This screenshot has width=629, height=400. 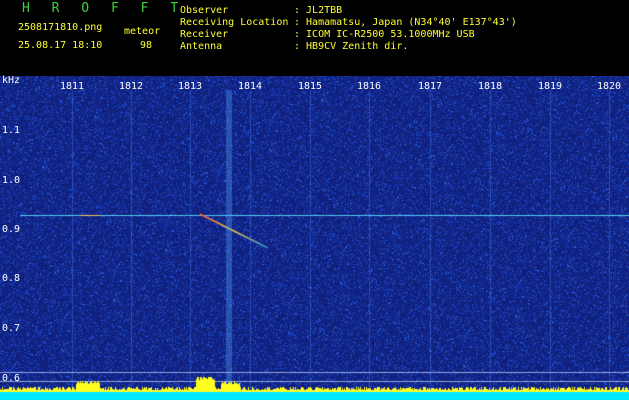 What do you see at coordinates (204, 34) in the screenshot?
I see `info-label-receiver: Receiver` at bounding box center [204, 34].